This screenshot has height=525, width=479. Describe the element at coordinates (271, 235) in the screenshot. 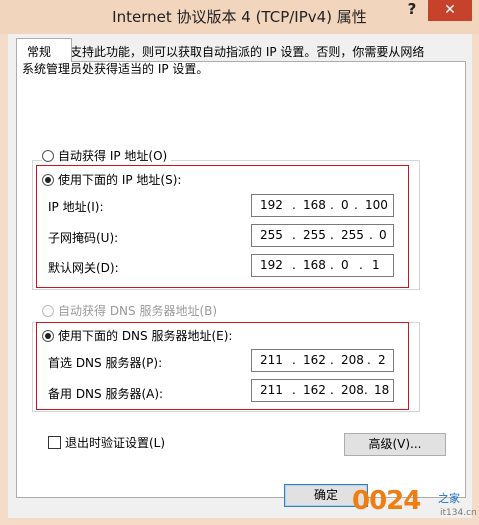

I see `subnet-mask-octet-1: 255` at that location.